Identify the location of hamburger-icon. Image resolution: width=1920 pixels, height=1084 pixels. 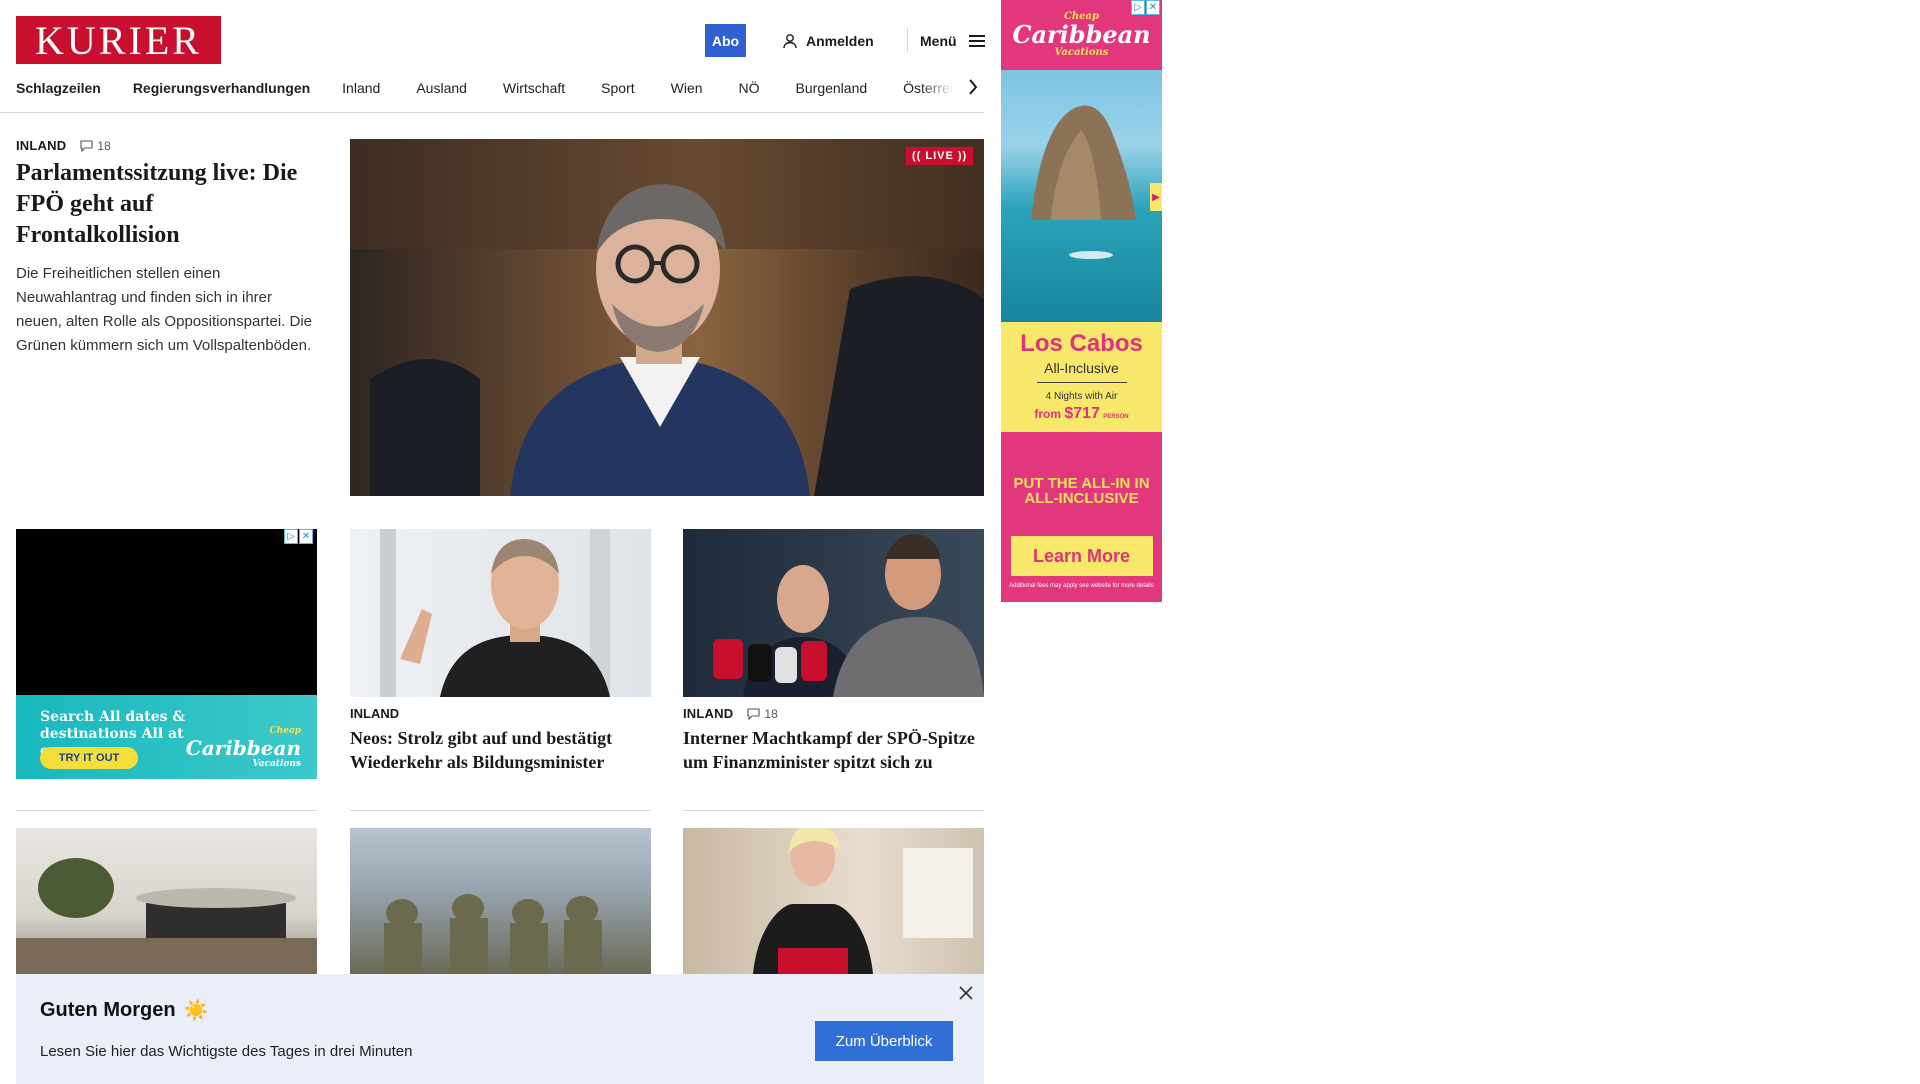
(976, 40).